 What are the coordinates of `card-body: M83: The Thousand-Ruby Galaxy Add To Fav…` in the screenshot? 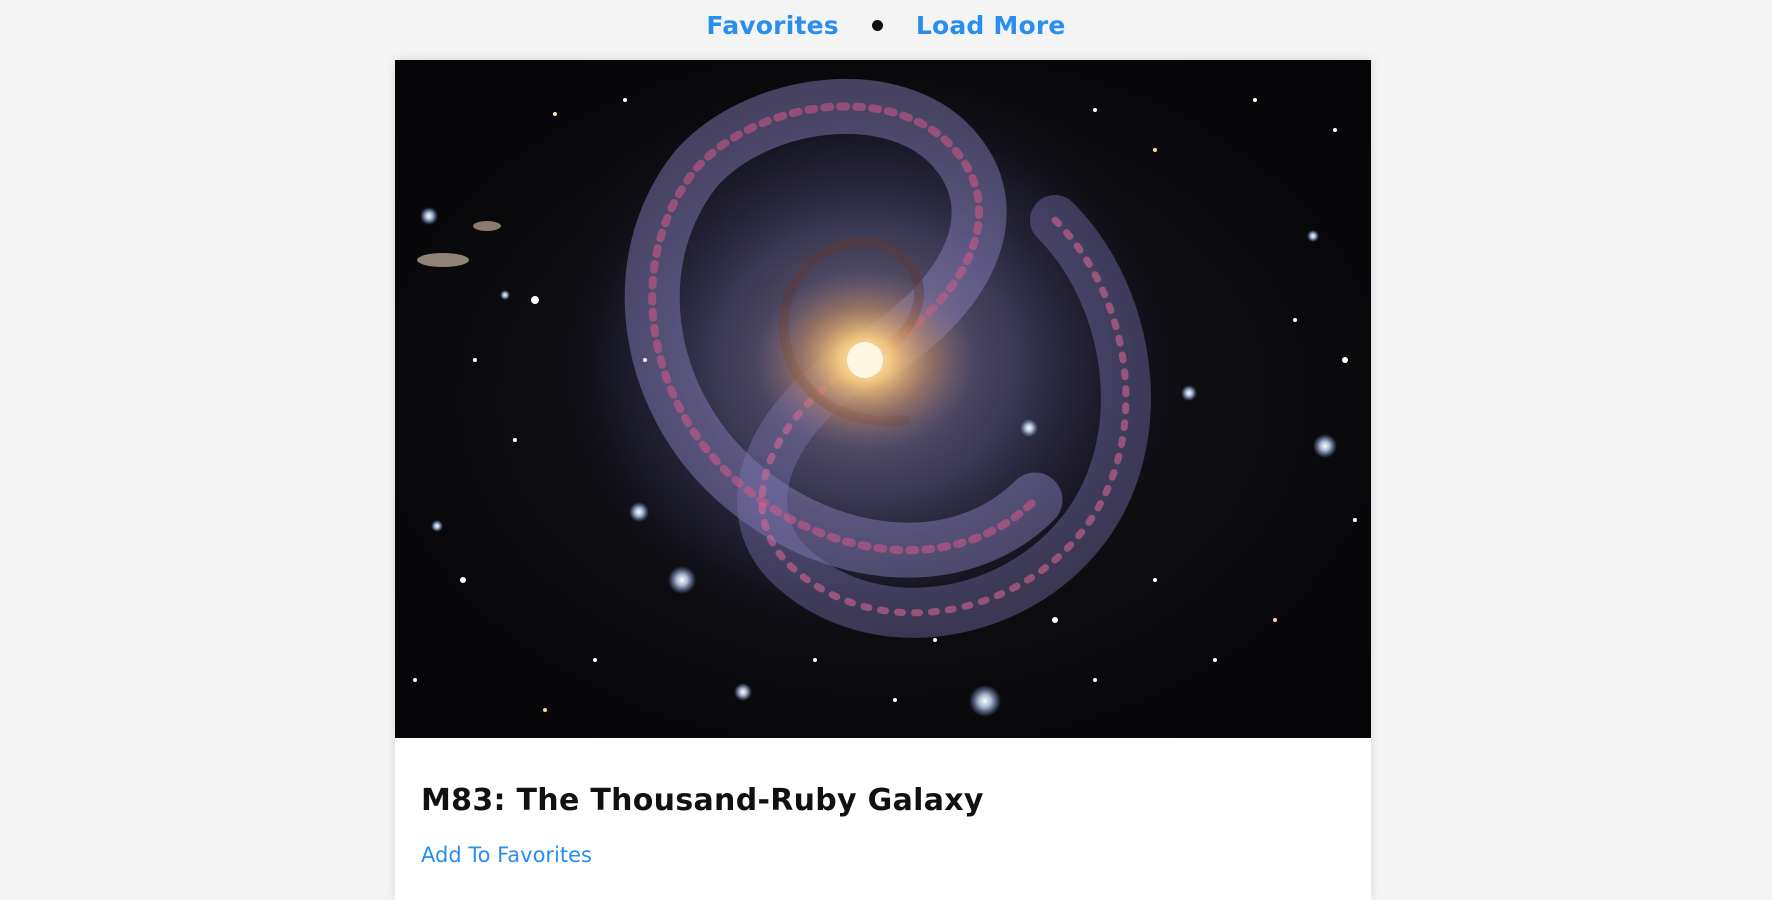 It's located at (883, 825).